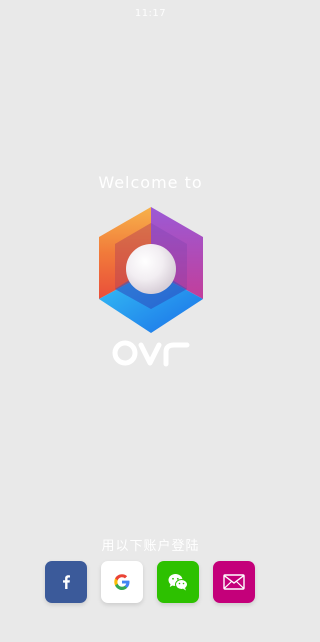 Image resolution: width=320 pixels, height=642 pixels. Describe the element at coordinates (151, 353) in the screenshot. I see `ovr-wordmark` at that location.